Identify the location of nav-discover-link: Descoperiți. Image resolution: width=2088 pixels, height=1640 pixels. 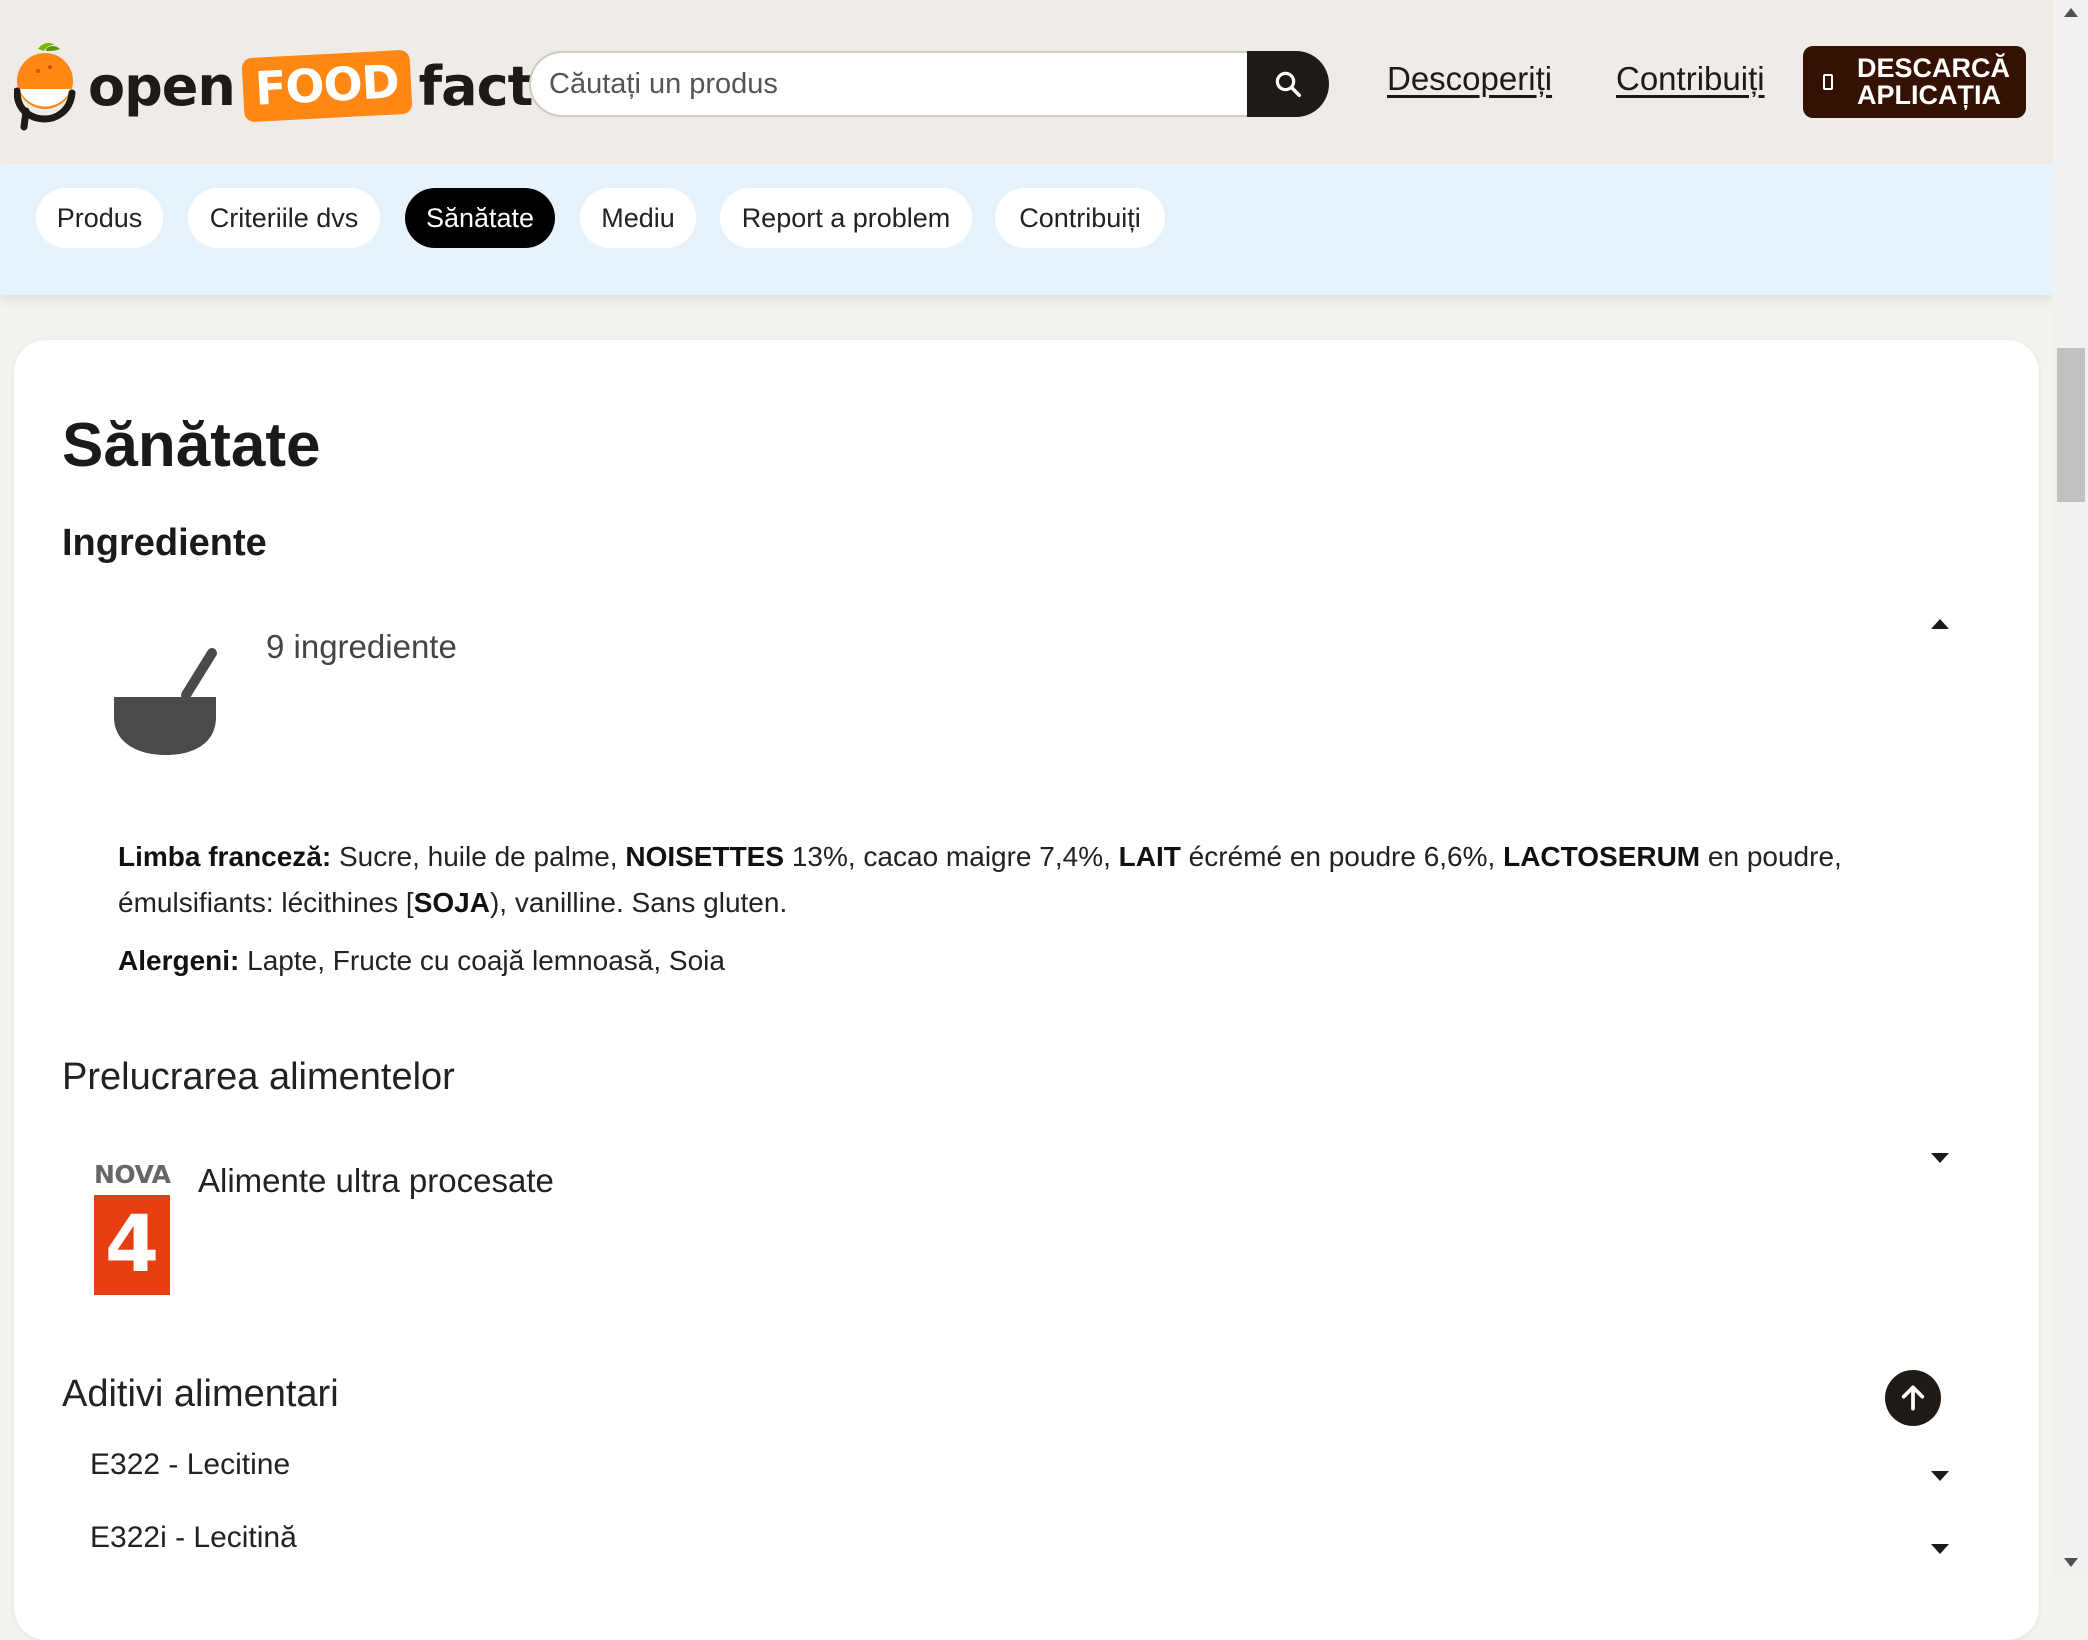
(1469, 79).